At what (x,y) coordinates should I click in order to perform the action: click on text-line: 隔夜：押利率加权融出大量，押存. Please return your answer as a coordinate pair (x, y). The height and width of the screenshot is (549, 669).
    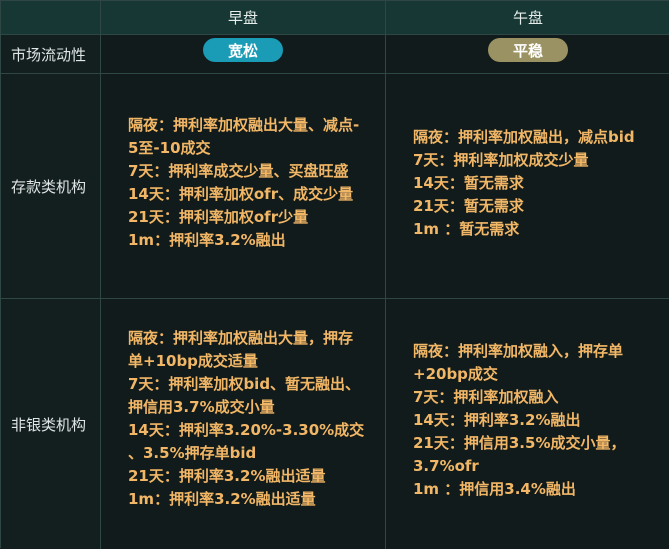
    Looking at the image, I should click on (241, 338).